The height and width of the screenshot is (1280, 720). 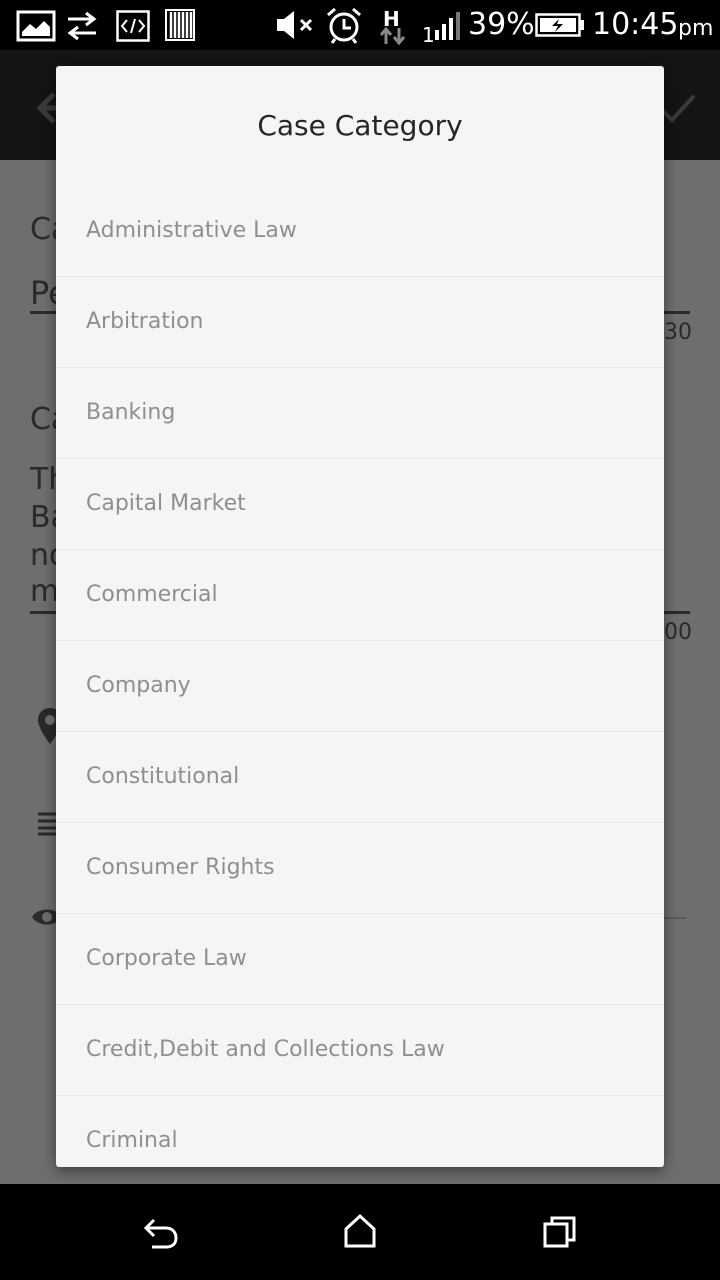 I want to click on option-consumer-rights: Consumer Rights, so click(x=360, y=868).